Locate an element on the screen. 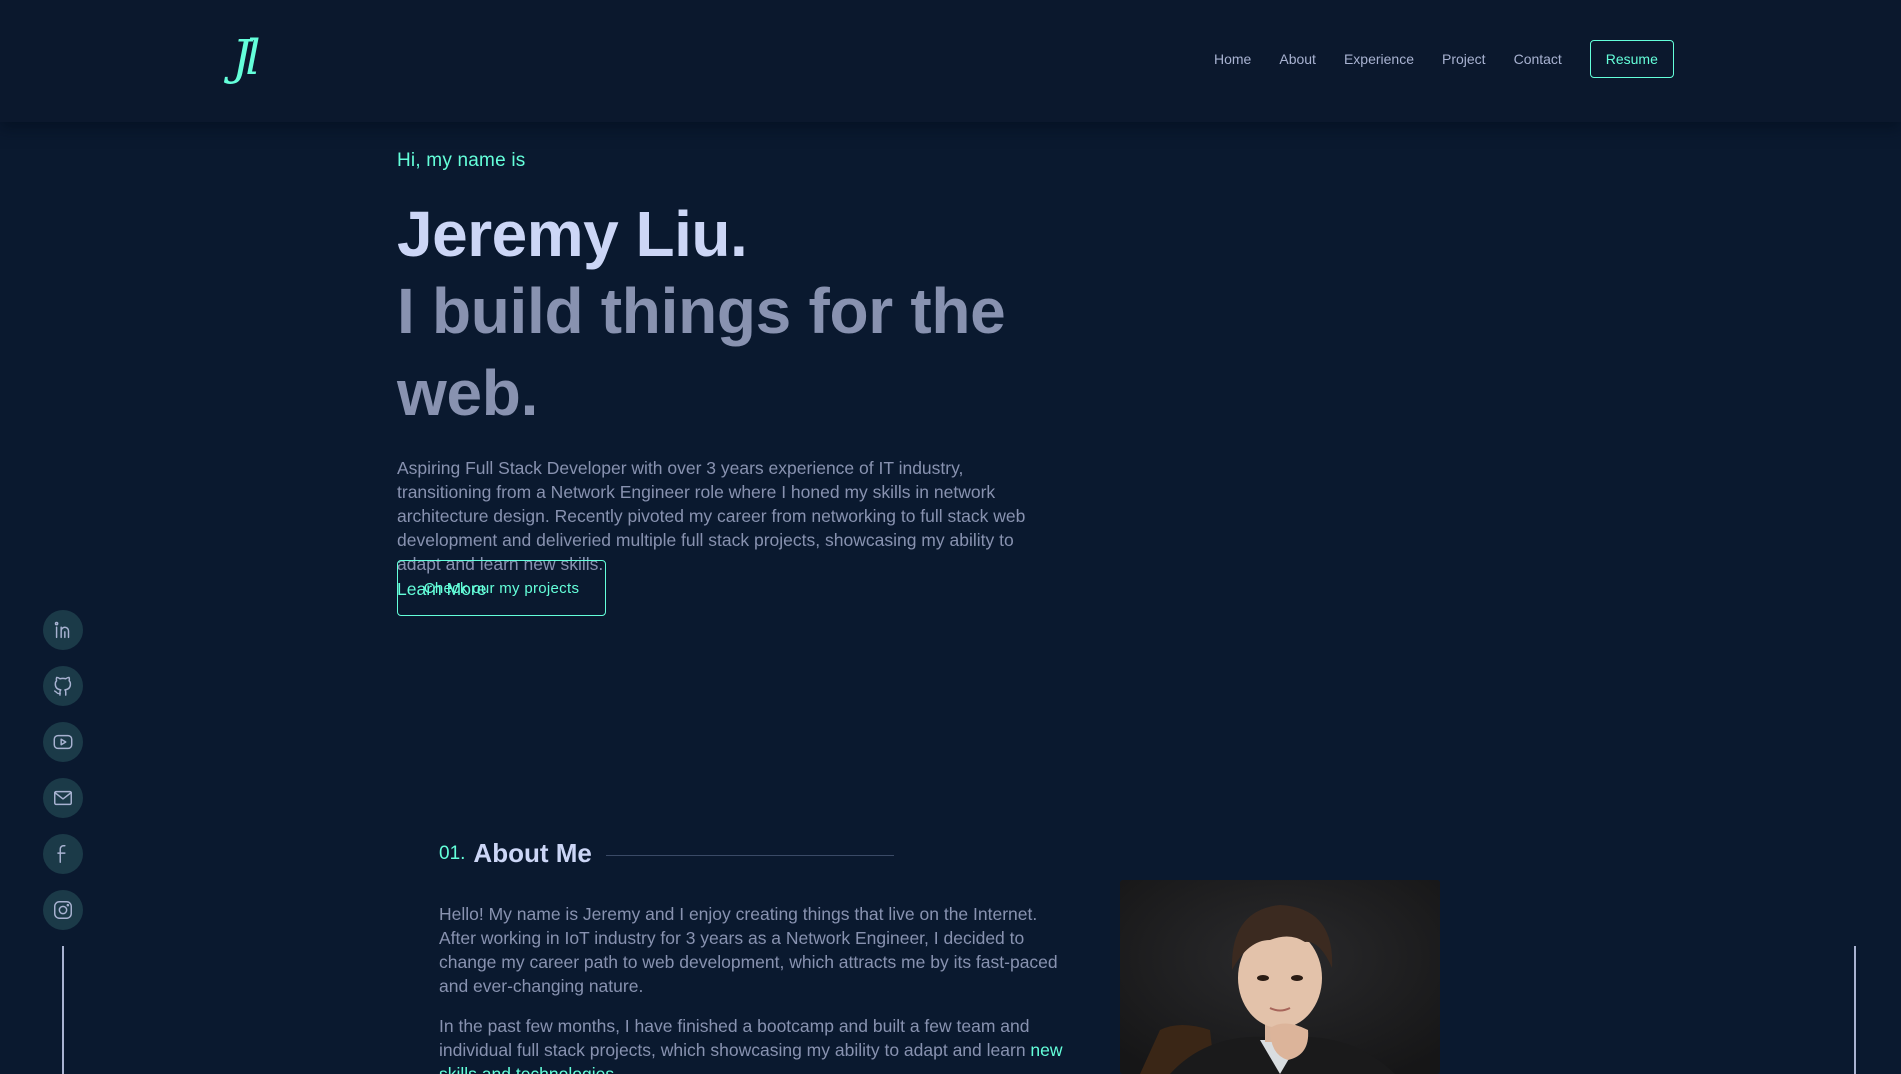 This screenshot has height=1074, width=1901. resume-button: Resume is located at coordinates (1631, 59).